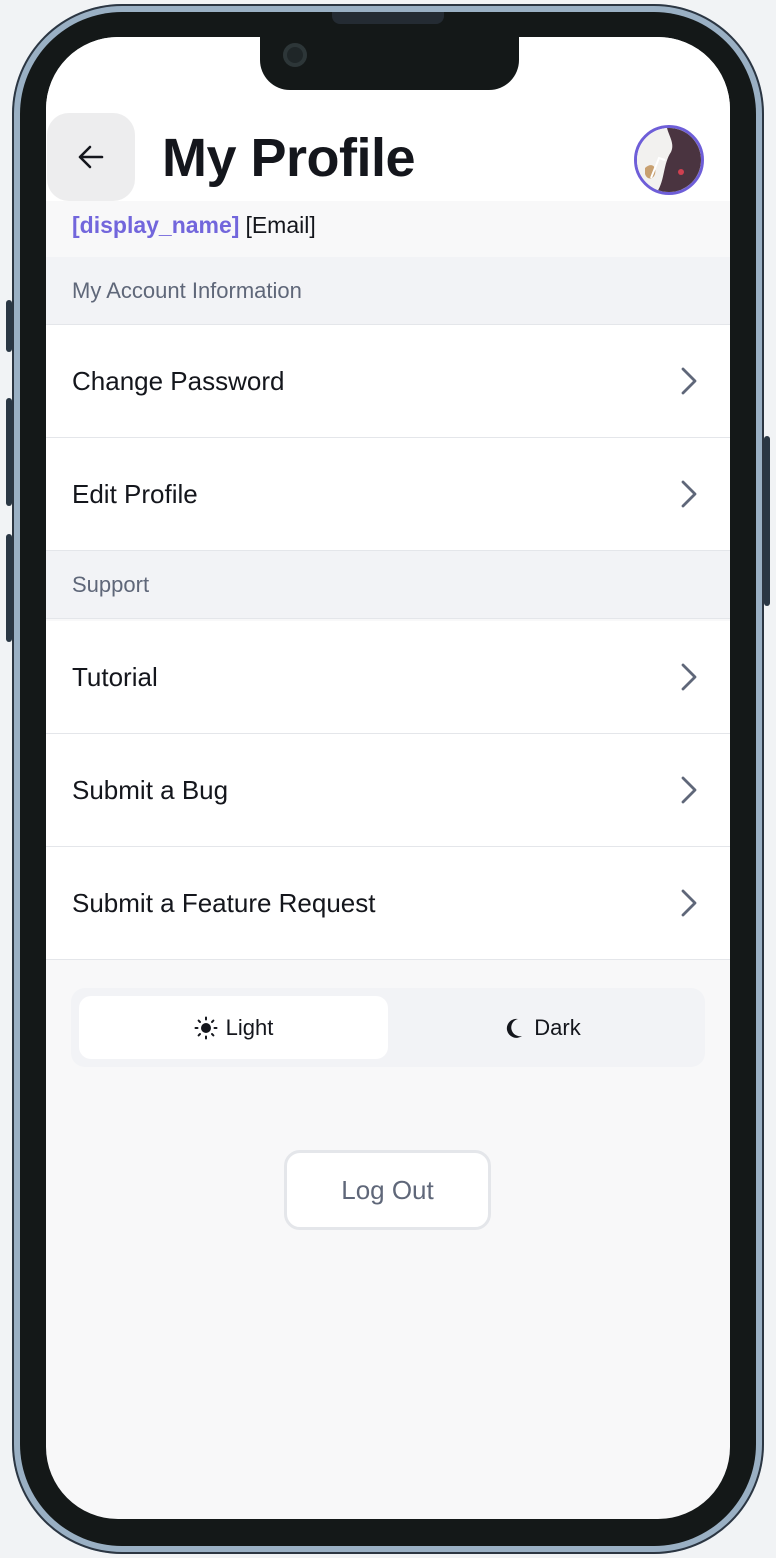 The width and height of the screenshot is (776, 1558). I want to click on theme-dark-label: Dark, so click(557, 1027).